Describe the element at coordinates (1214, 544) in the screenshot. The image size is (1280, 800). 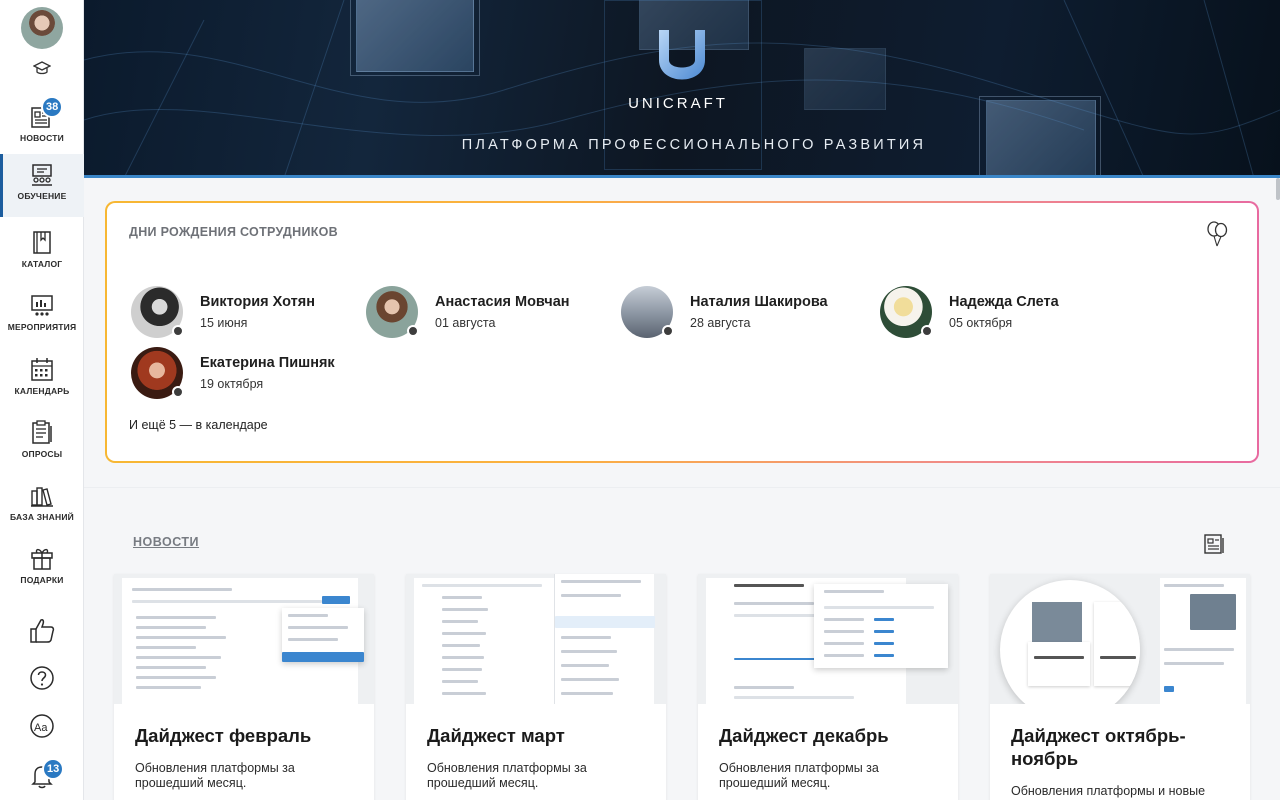
I see `newspaper-icon` at that location.